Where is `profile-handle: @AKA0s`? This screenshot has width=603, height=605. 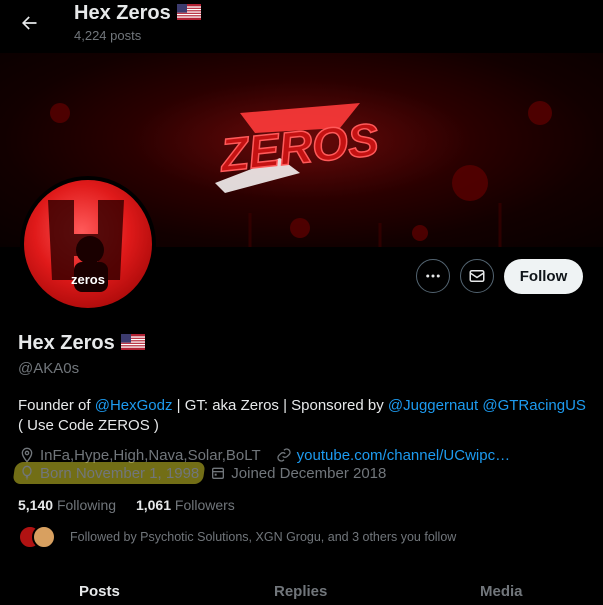 profile-handle: @AKA0s is located at coordinates (49, 368).